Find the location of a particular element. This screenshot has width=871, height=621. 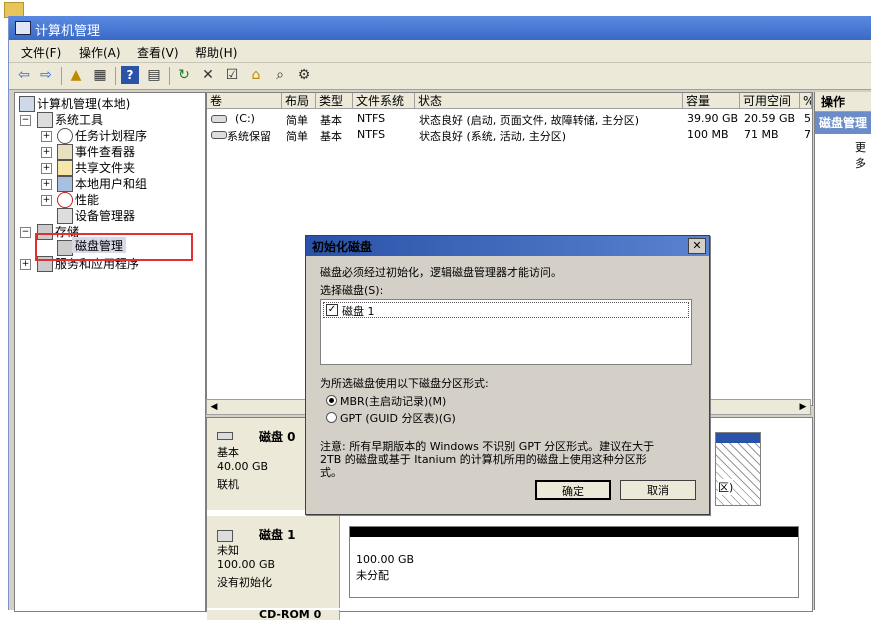

settings-icon: ⚙ is located at coordinates (304, 75).